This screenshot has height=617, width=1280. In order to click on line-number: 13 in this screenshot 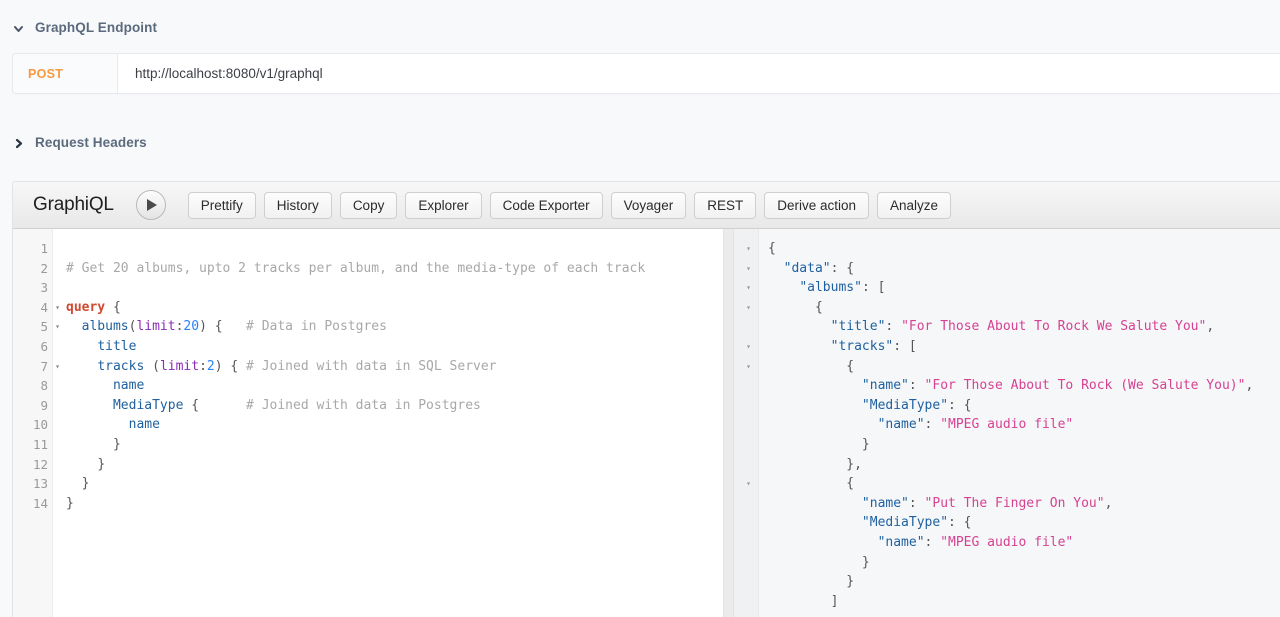, I will do `click(40, 484)`.